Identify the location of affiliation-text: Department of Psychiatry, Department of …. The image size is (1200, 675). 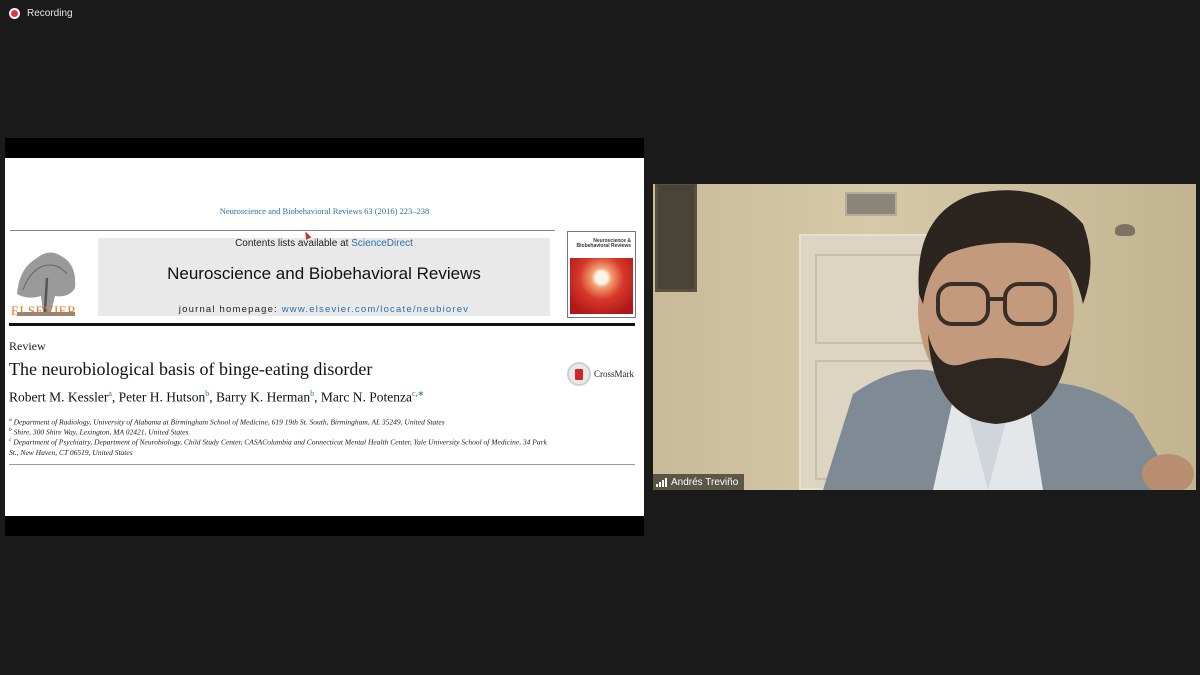
(278, 447).